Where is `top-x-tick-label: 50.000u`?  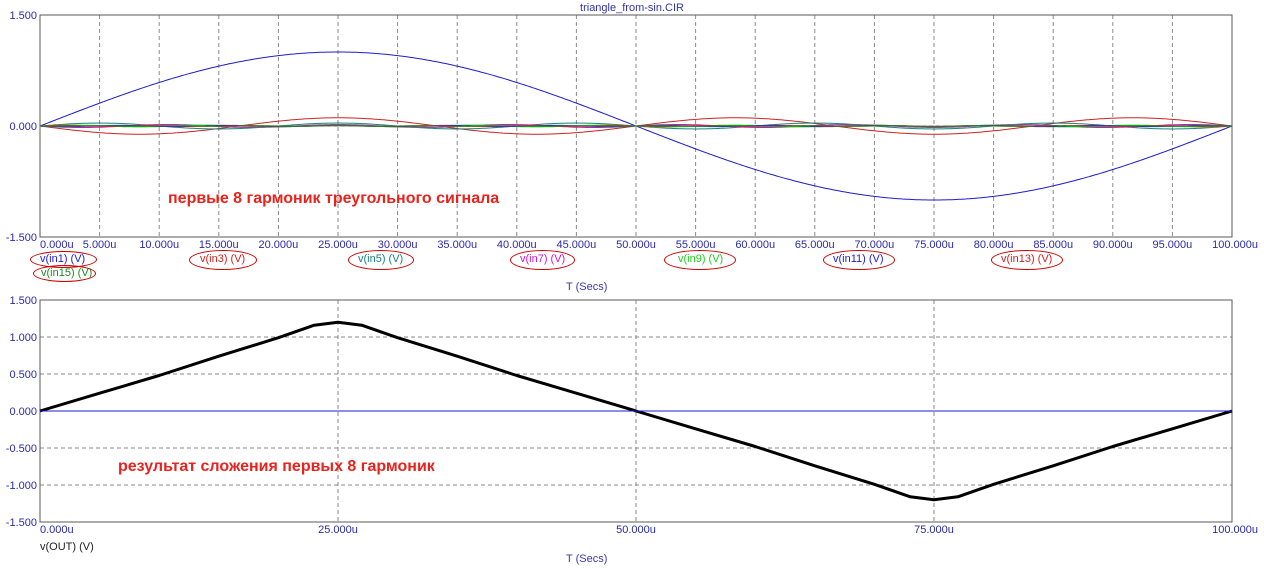 top-x-tick-label: 50.000u is located at coordinates (636, 245).